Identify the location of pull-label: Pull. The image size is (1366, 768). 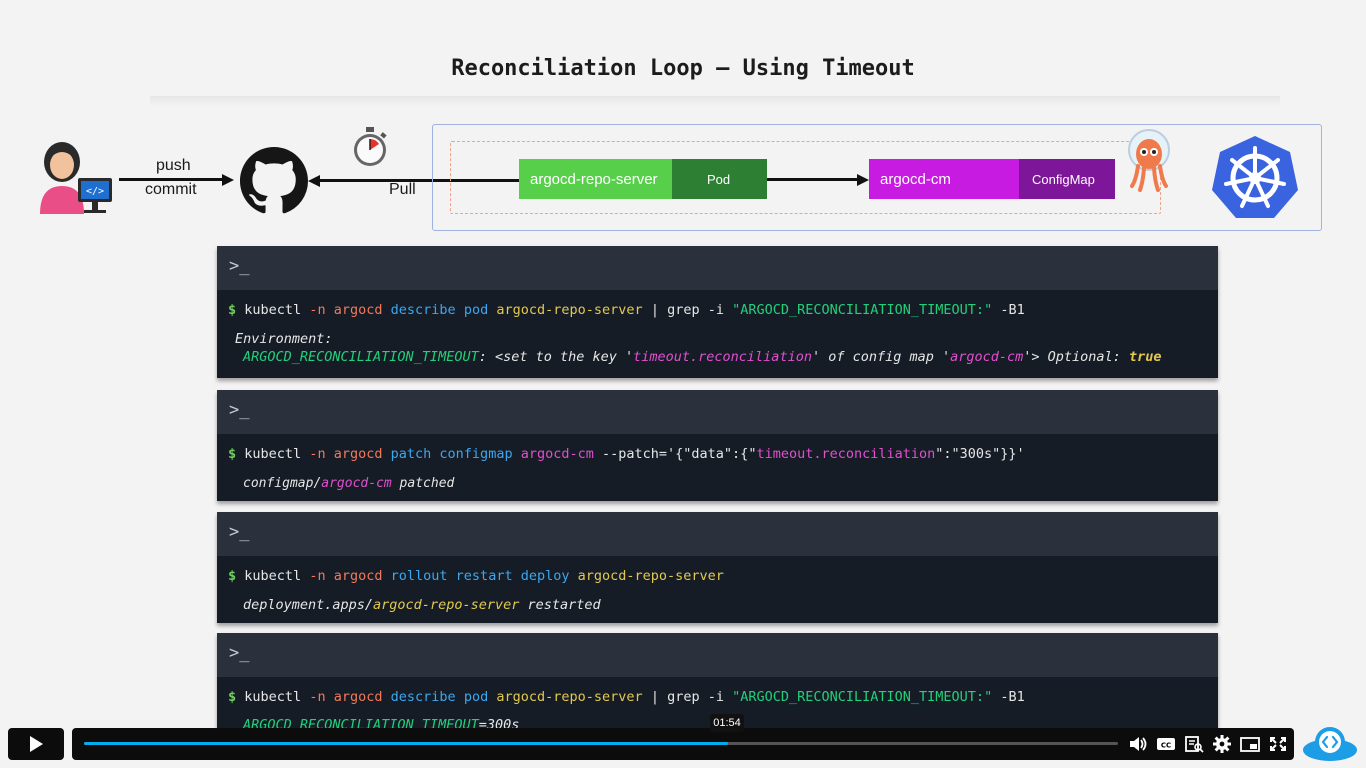
(402, 189).